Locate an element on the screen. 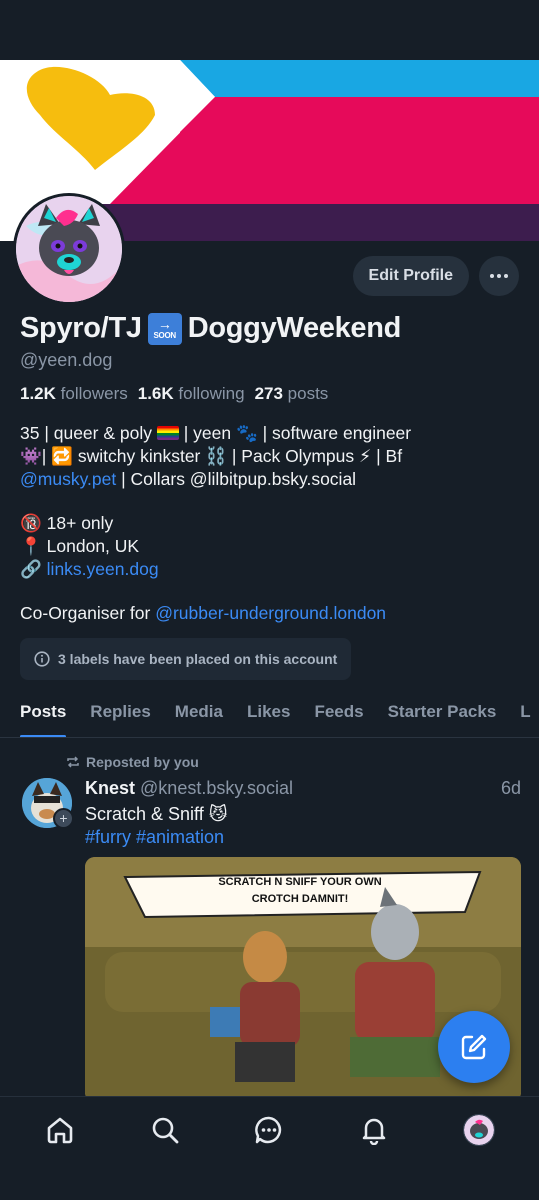 The image size is (539, 1200). following-label: following is located at coordinates (211, 393).